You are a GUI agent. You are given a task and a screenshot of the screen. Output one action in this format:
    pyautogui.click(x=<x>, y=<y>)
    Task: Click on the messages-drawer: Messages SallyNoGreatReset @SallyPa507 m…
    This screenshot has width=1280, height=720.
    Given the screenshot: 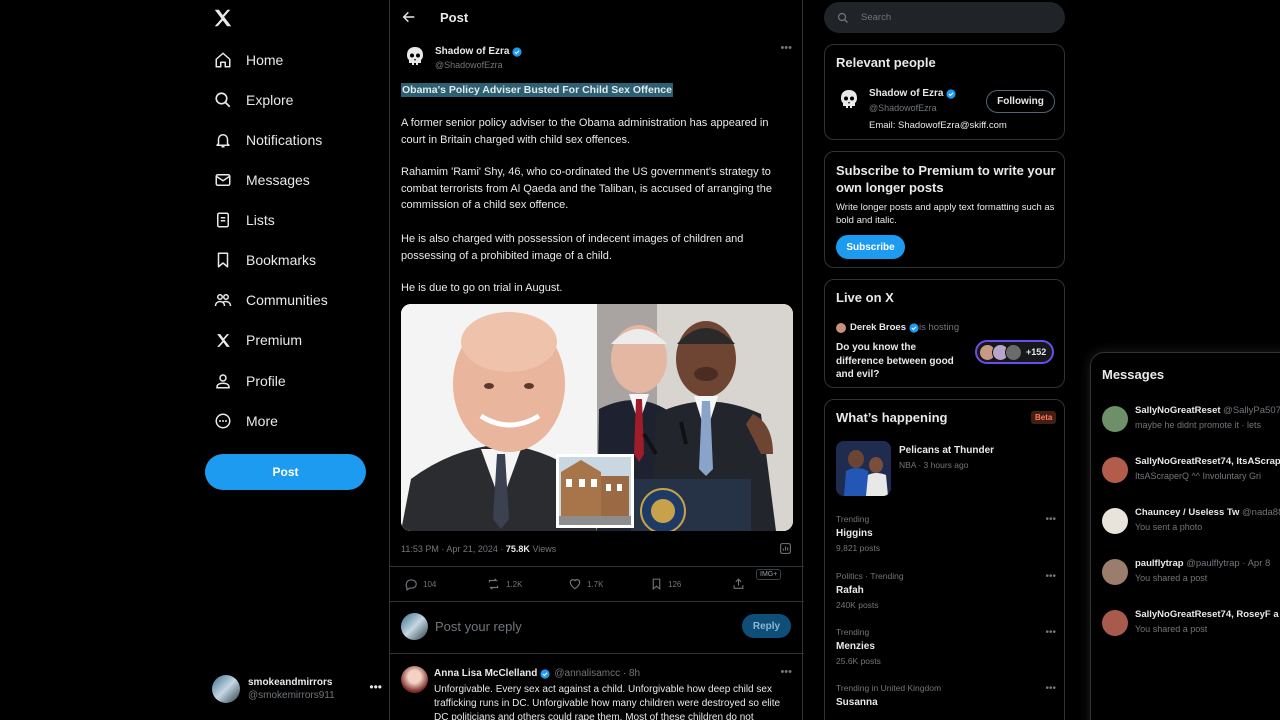 What is the action you would take?
    pyautogui.click(x=1185, y=536)
    